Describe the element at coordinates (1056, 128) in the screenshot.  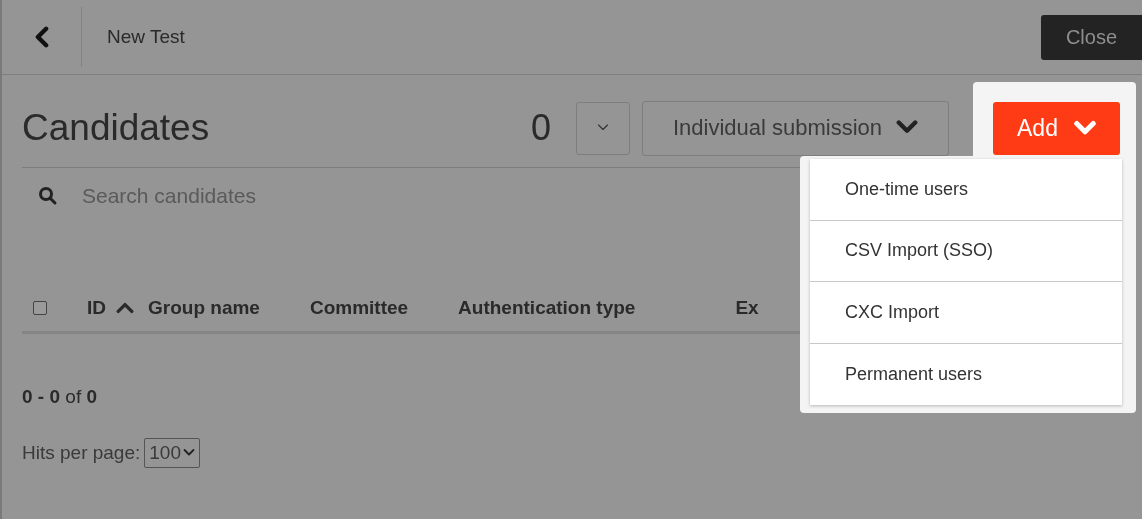
I see `add-button: Add` at that location.